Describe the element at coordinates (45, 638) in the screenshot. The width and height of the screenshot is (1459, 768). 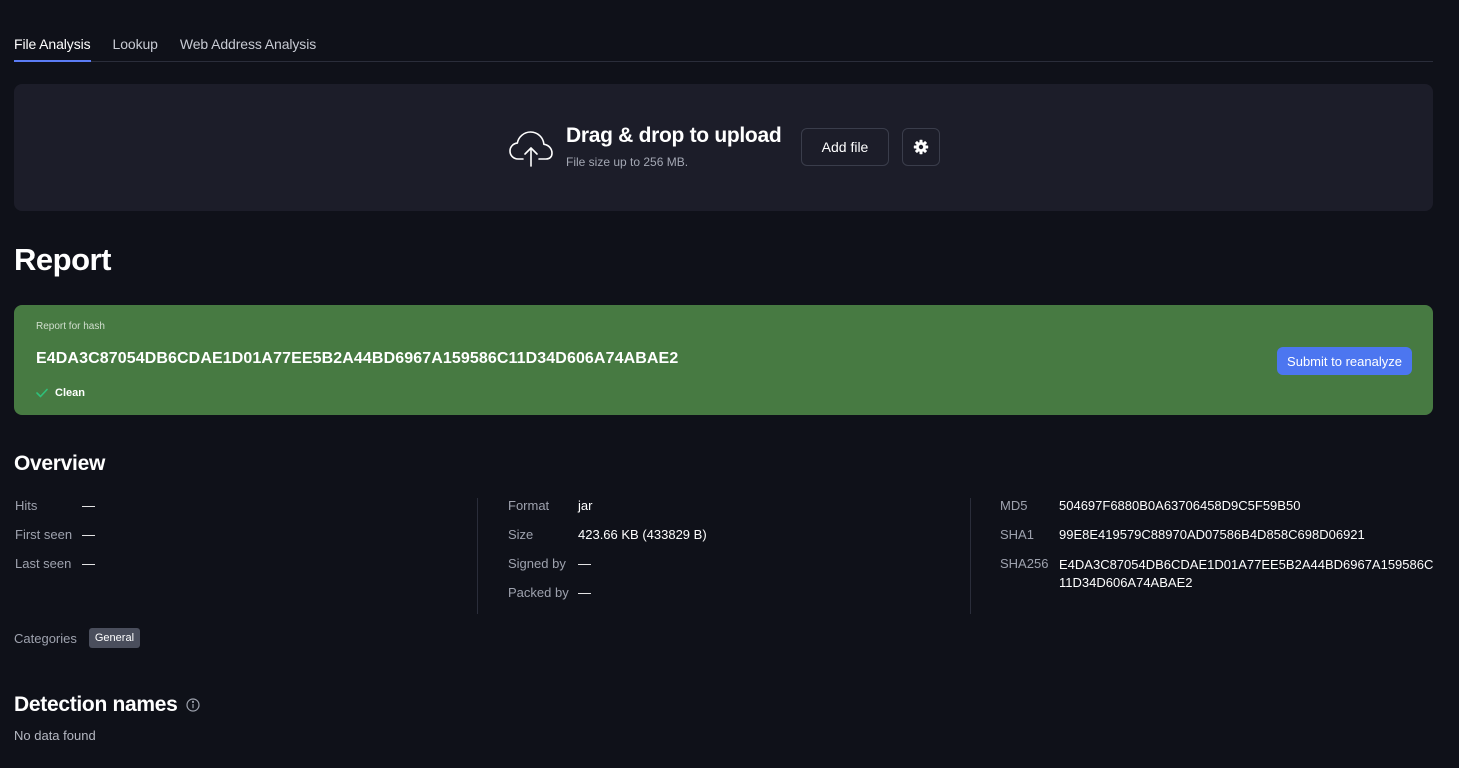
I see `categories-label: Categories` at that location.